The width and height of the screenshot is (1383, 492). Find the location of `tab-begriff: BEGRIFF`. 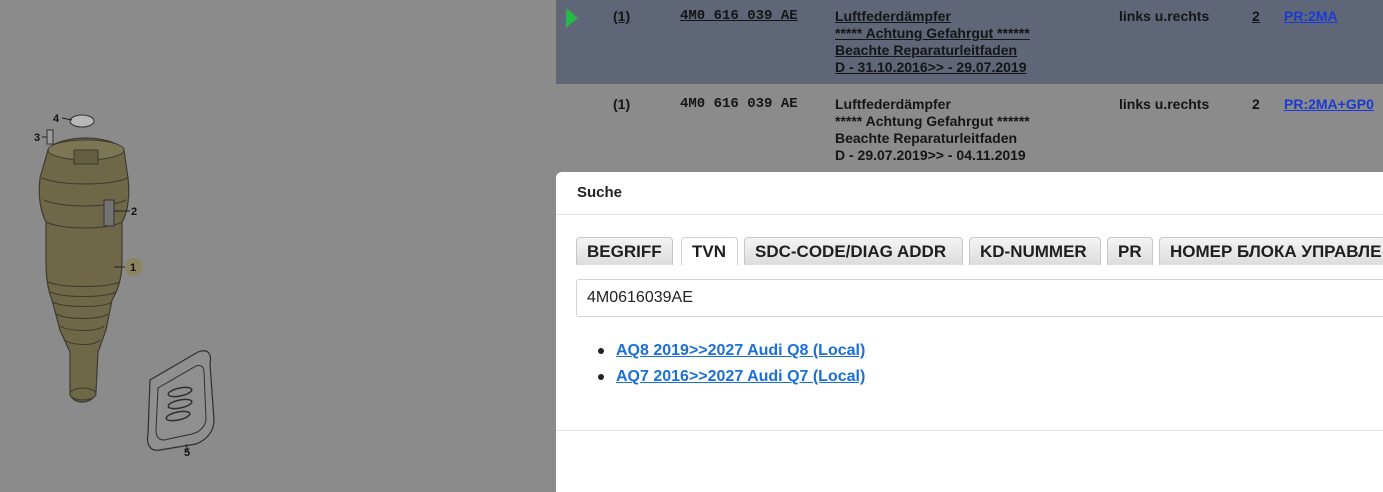

tab-begriff: BEGRIFF is located at coordinates (624, 251).